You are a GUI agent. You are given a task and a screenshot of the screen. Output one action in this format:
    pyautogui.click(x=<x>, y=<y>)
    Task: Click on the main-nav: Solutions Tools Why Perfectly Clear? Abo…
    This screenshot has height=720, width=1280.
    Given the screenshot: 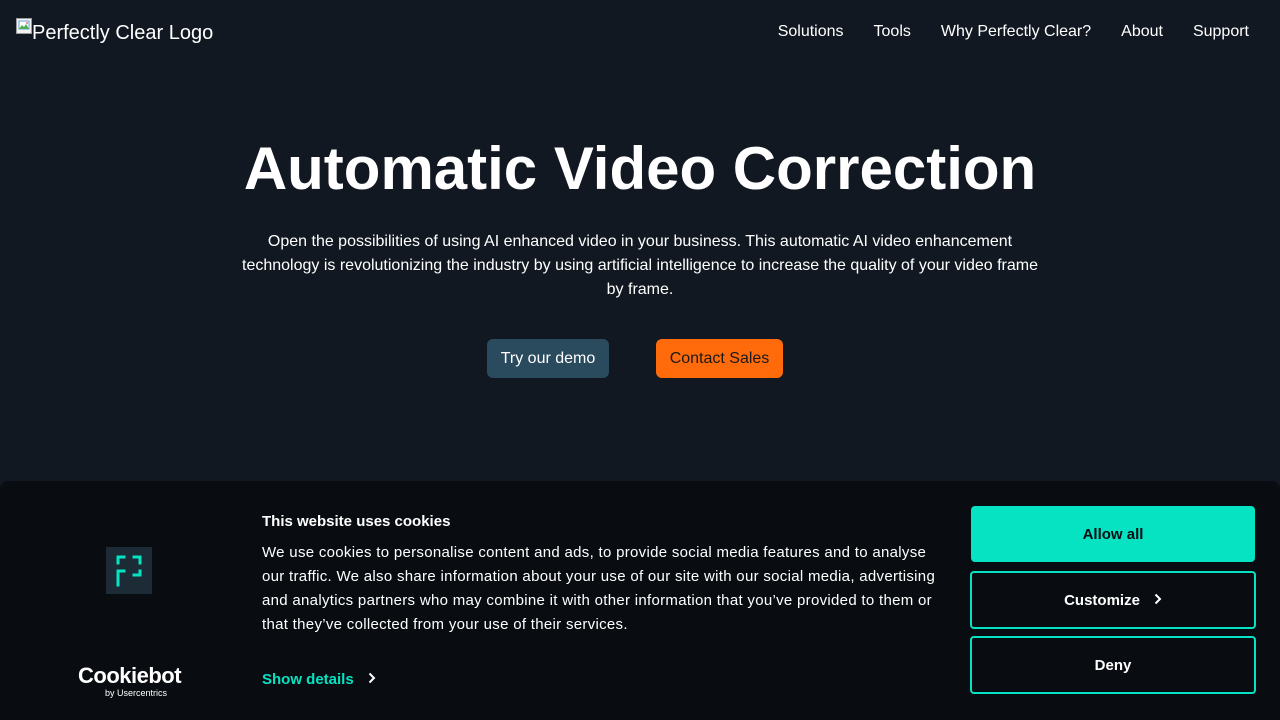 What is the action you would take?
    pyautogui.click(x=1013, y=32)
    